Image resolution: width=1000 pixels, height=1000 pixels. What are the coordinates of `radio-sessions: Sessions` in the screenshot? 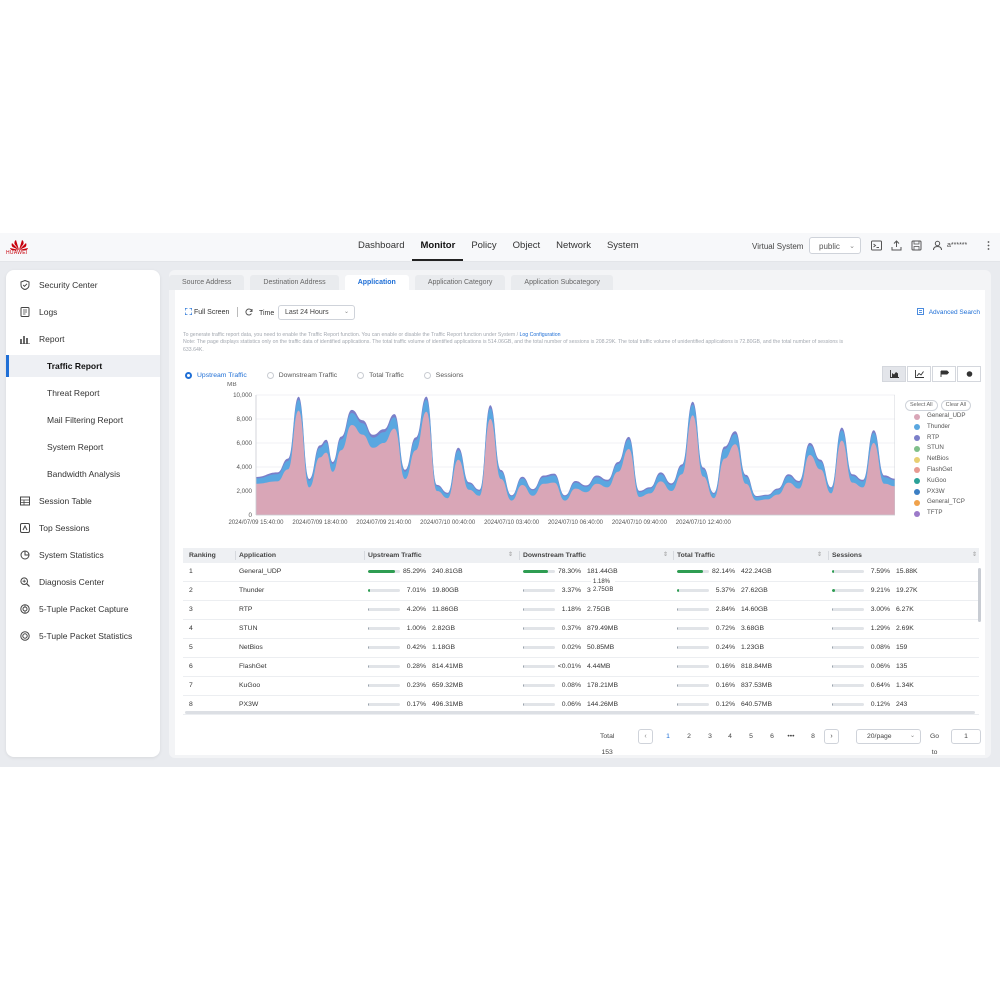 It's located at (443, 375).